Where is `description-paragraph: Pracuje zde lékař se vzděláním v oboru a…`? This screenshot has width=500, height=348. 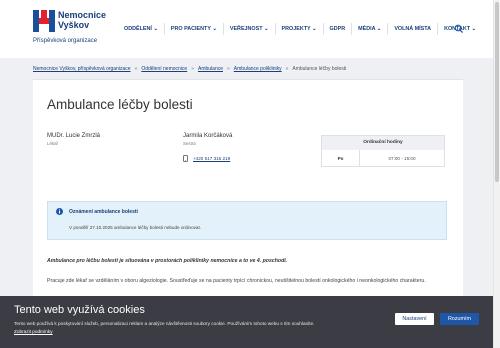 description-paragraph: Pracuje zde lékař se vzděláním v oboru a… is located at coordinates (236, 281).